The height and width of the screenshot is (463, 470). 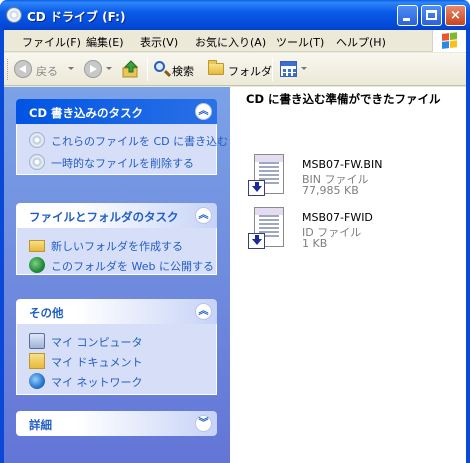 I want to click on task-label: このフォルダを Web に公開する, so click(x=132, y=266).